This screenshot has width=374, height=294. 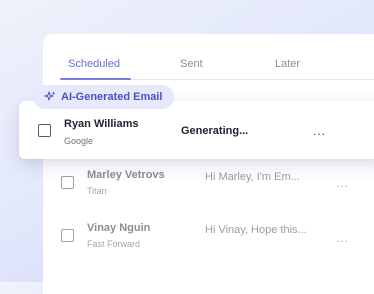 I want to click on ai-generated-email-badge: AI-Generated Email, so click(x=104, y=97).